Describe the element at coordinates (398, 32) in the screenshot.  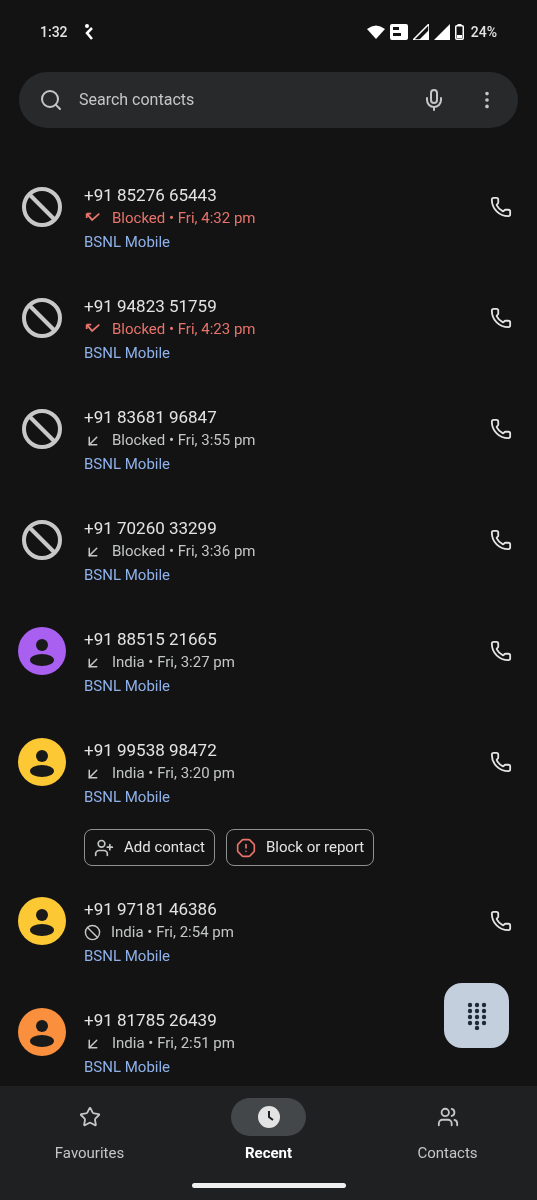
I see `volte-icon` at that location.